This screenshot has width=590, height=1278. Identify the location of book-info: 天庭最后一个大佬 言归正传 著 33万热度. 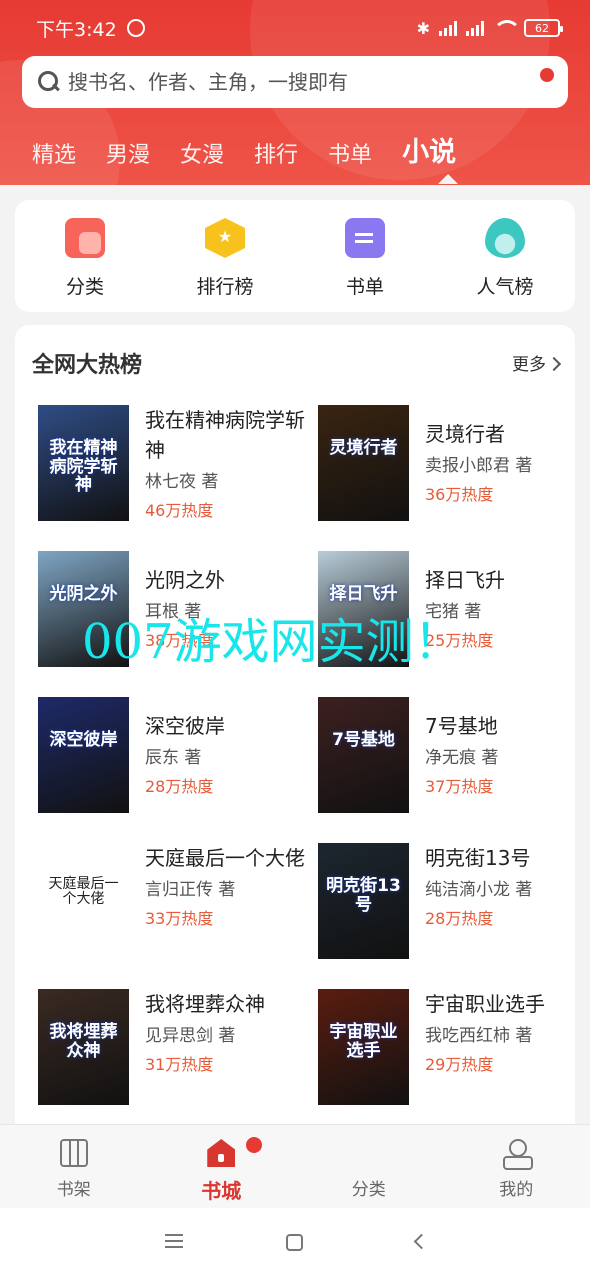
(227, 887).